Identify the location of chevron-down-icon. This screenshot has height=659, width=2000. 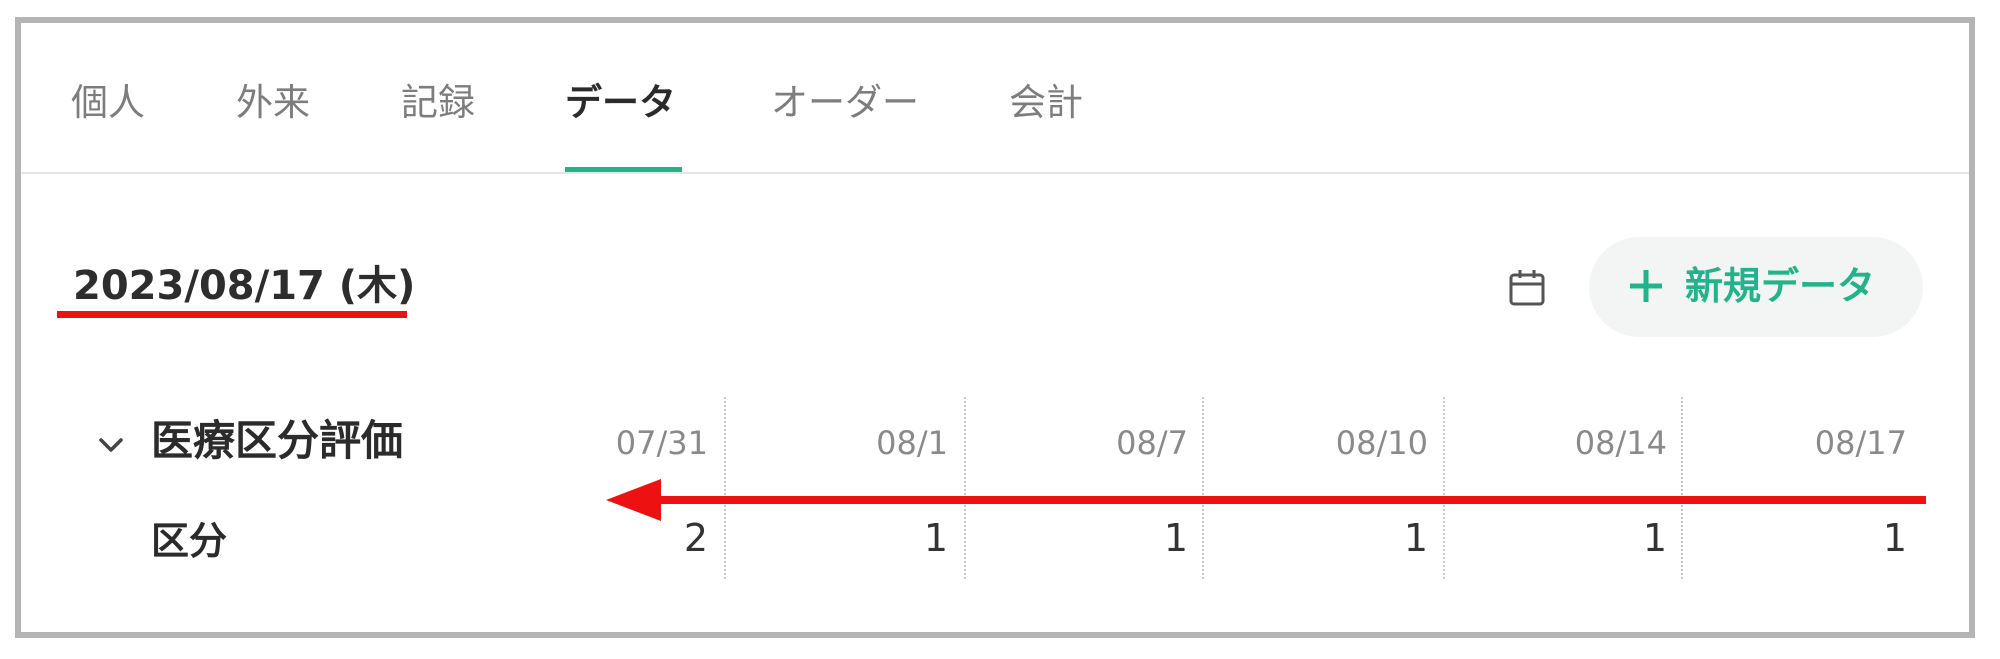
(111, 445).